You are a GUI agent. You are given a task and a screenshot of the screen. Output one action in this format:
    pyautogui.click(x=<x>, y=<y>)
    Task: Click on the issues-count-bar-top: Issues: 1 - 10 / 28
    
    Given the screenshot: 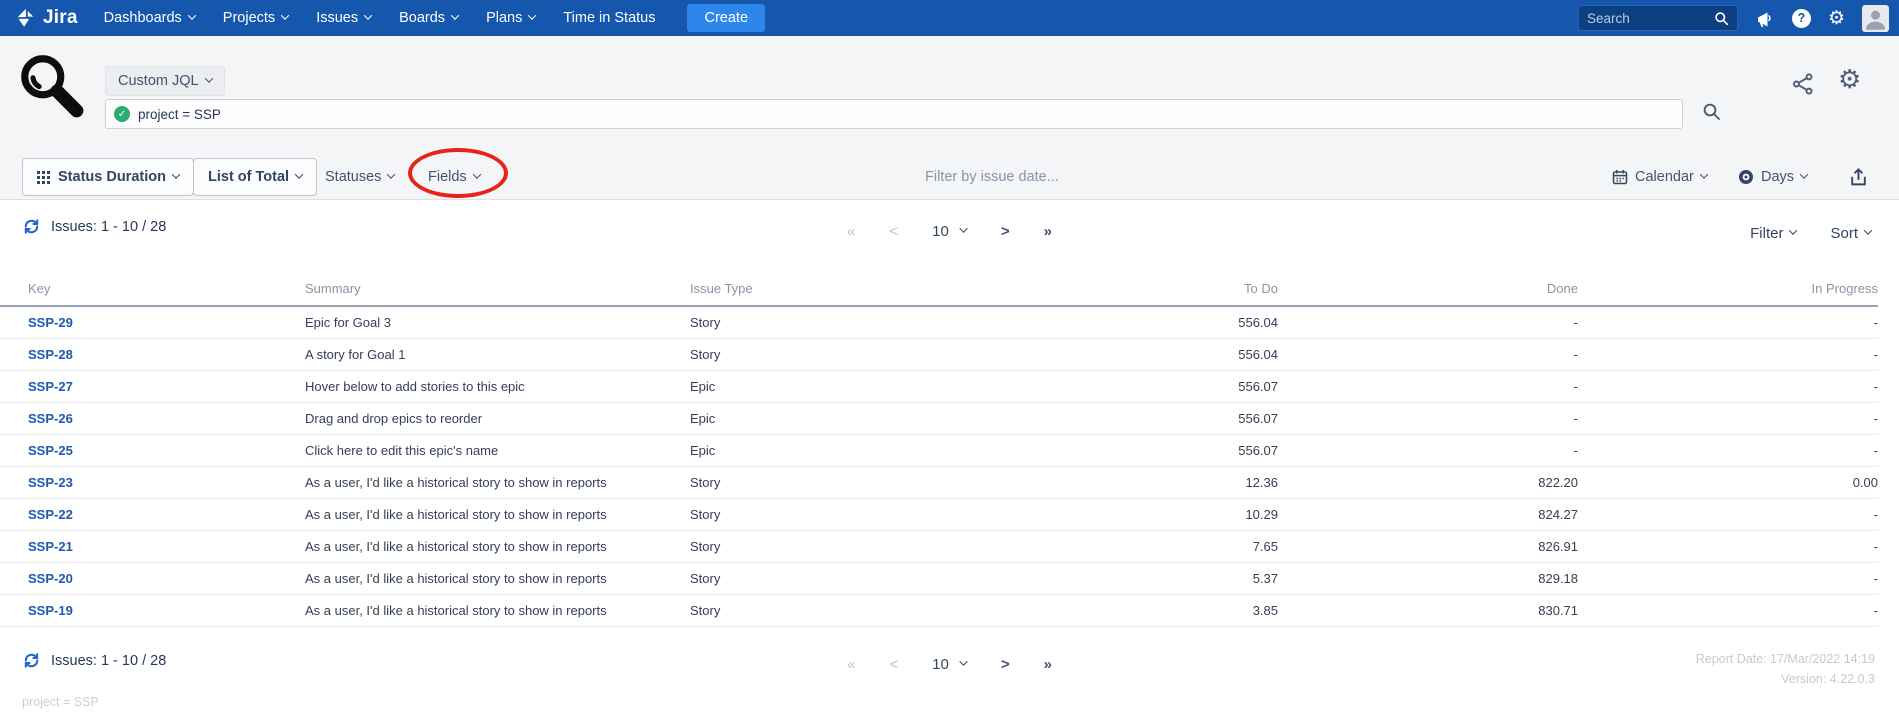 What is the action you would take?
    pyautogui.click(x=94, y=226)
    